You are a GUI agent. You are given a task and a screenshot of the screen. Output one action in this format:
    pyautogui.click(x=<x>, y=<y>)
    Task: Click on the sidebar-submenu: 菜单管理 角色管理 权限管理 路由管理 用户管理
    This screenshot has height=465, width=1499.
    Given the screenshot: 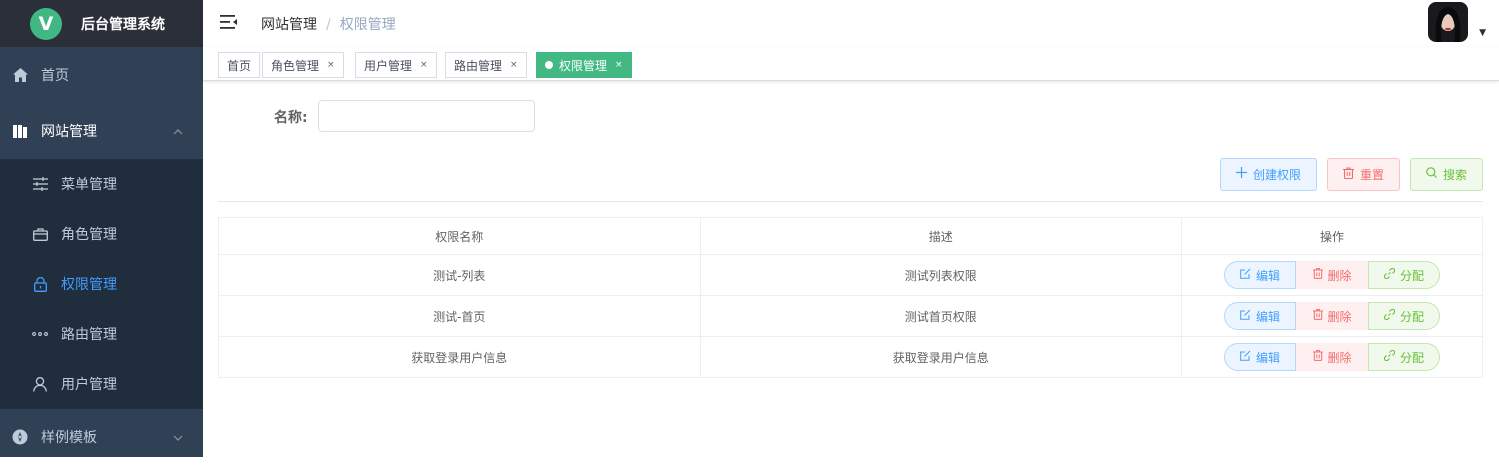 What is the action you would take?
    pyautogui.click(x=101, y=284)
    